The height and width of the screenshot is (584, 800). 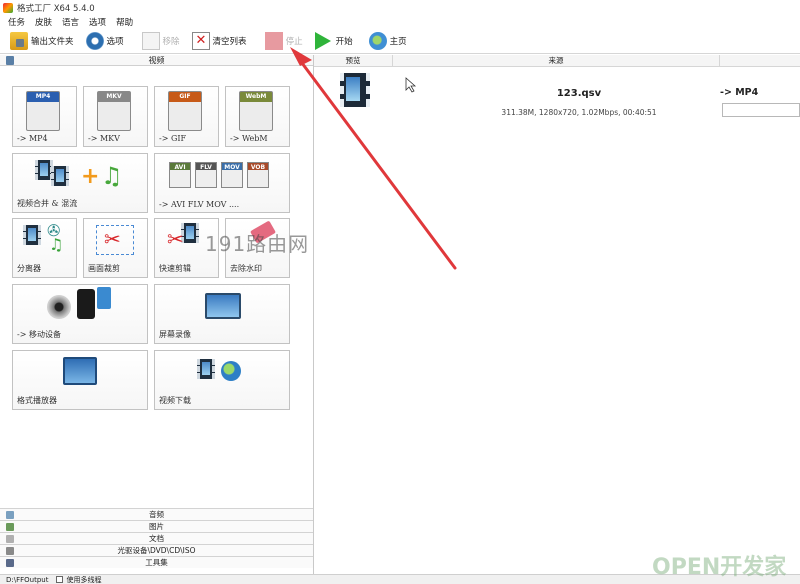 What do you see at coordinates (150, 40) in the screenshot?
I see `document-icon` at bounding box center [150, 40].